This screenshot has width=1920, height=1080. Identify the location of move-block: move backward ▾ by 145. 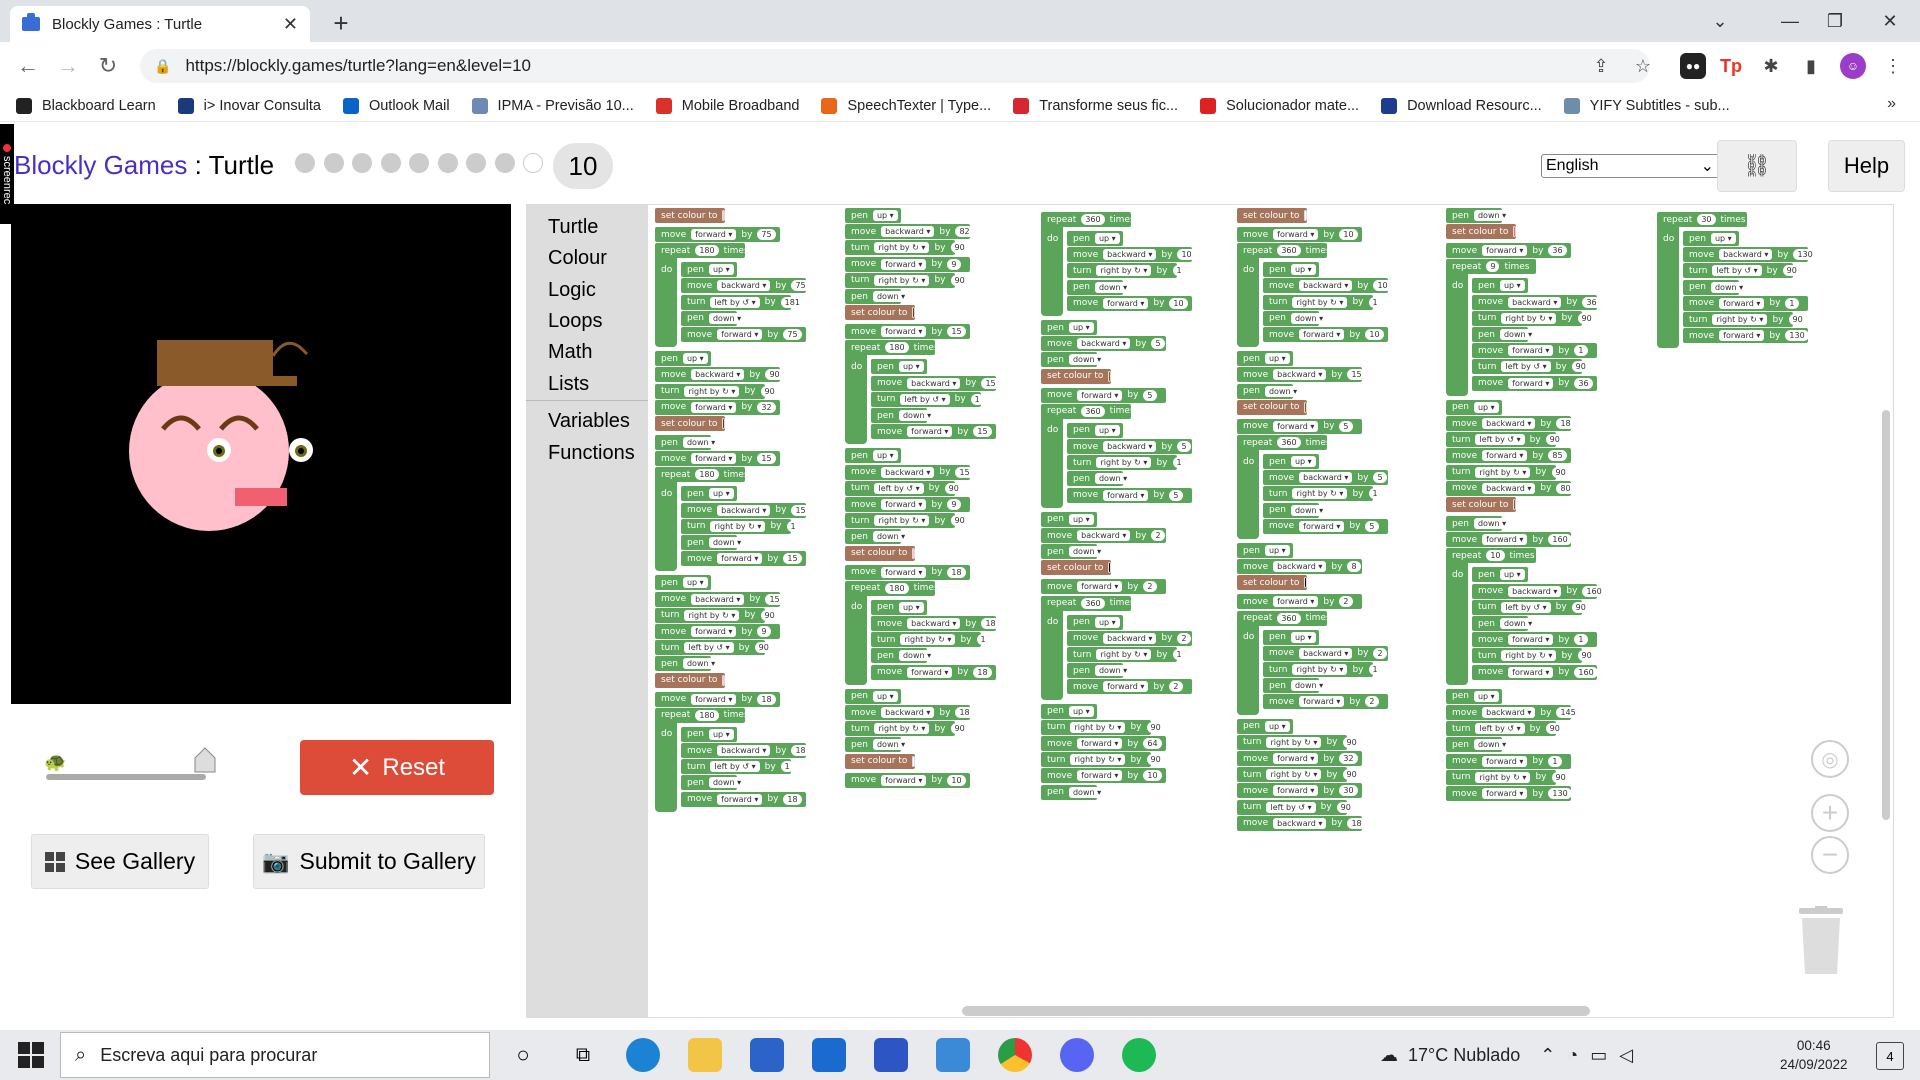
(1513, 712).